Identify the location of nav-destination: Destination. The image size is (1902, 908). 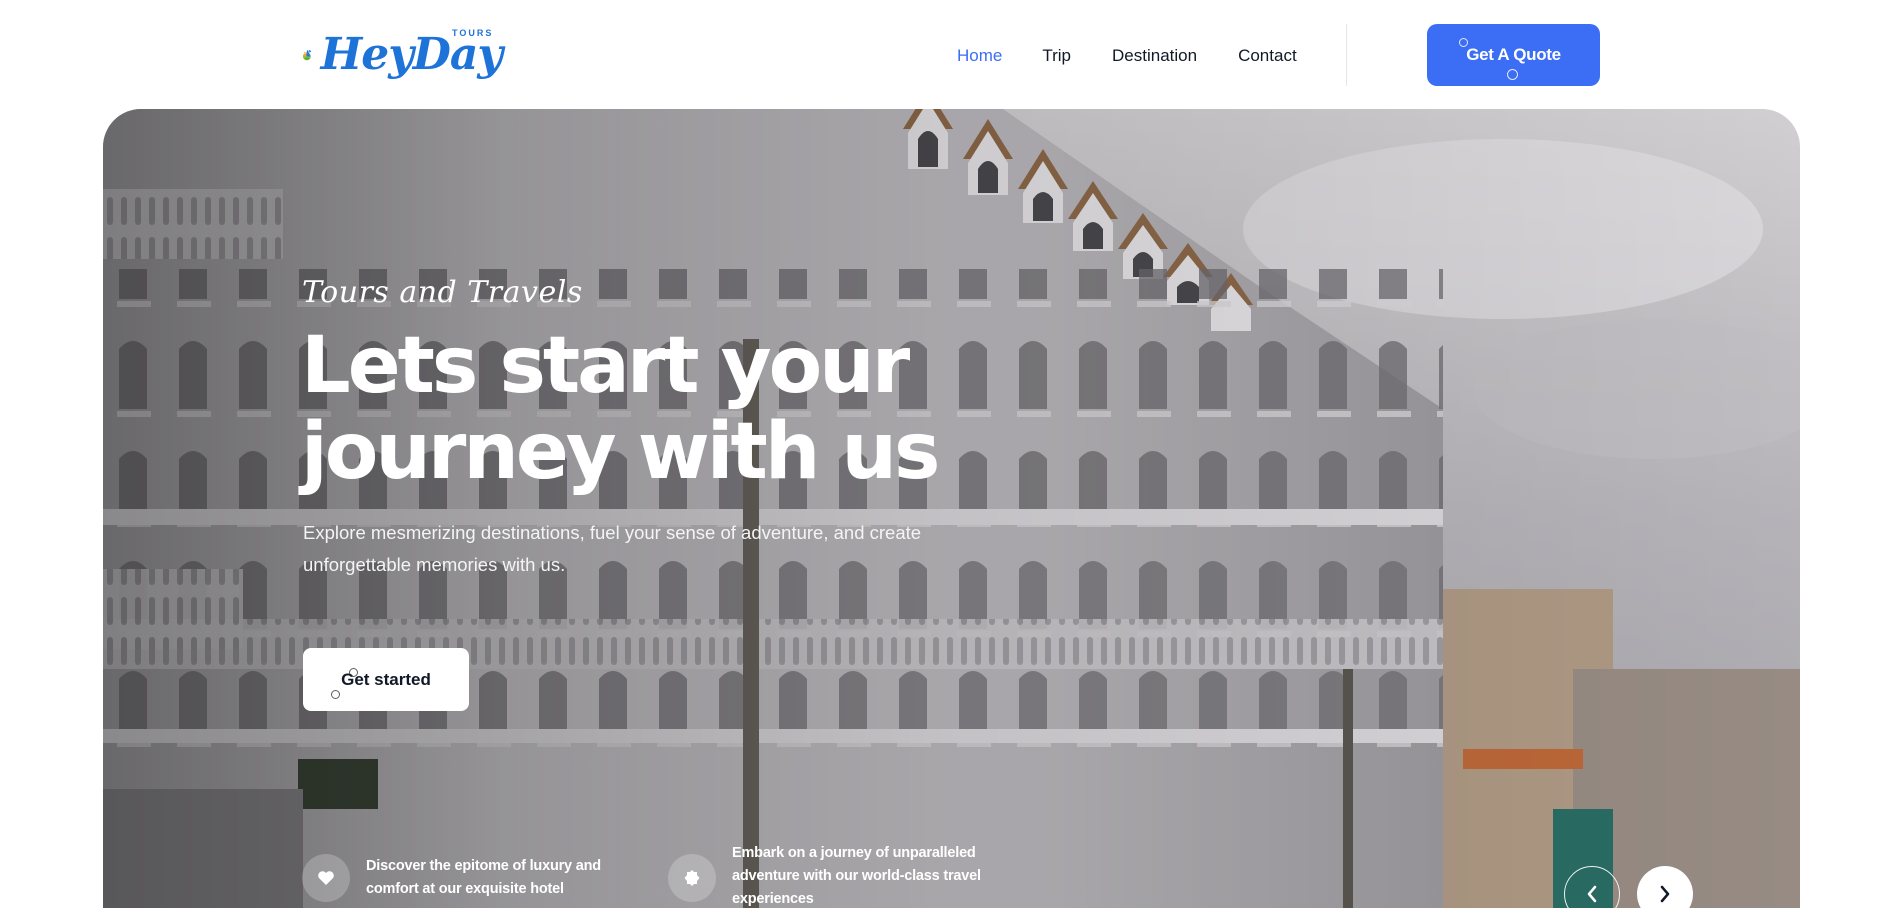
(1154, 56).